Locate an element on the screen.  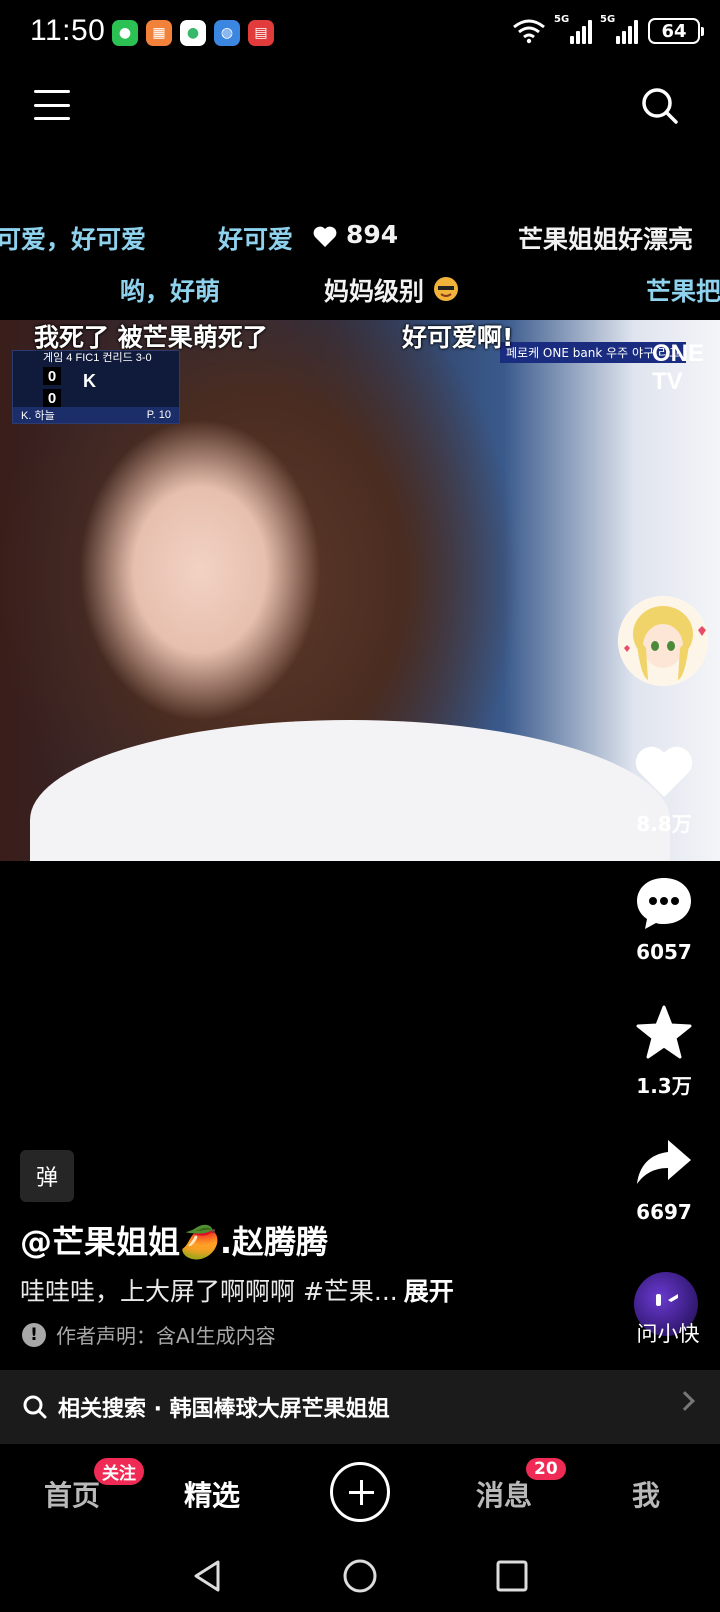
green-app-icon: ● is located at coordinates (193, 33).